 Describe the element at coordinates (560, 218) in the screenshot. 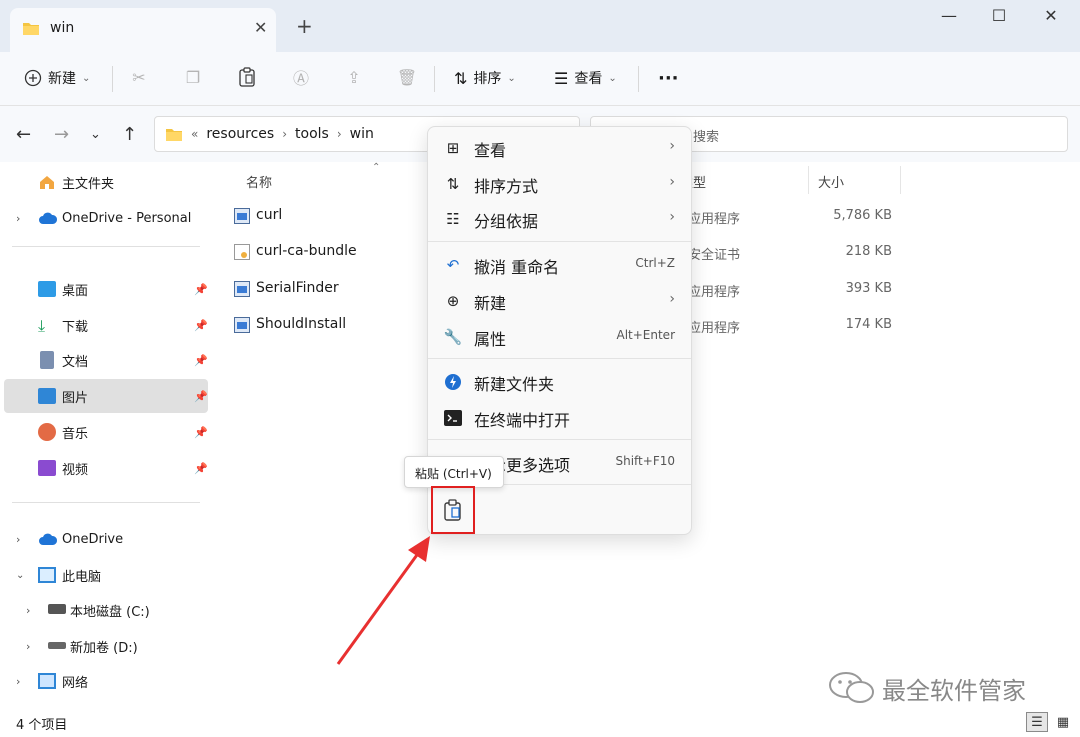

I see `menu-item-group: ☷ 分组依据 ›` at that location.